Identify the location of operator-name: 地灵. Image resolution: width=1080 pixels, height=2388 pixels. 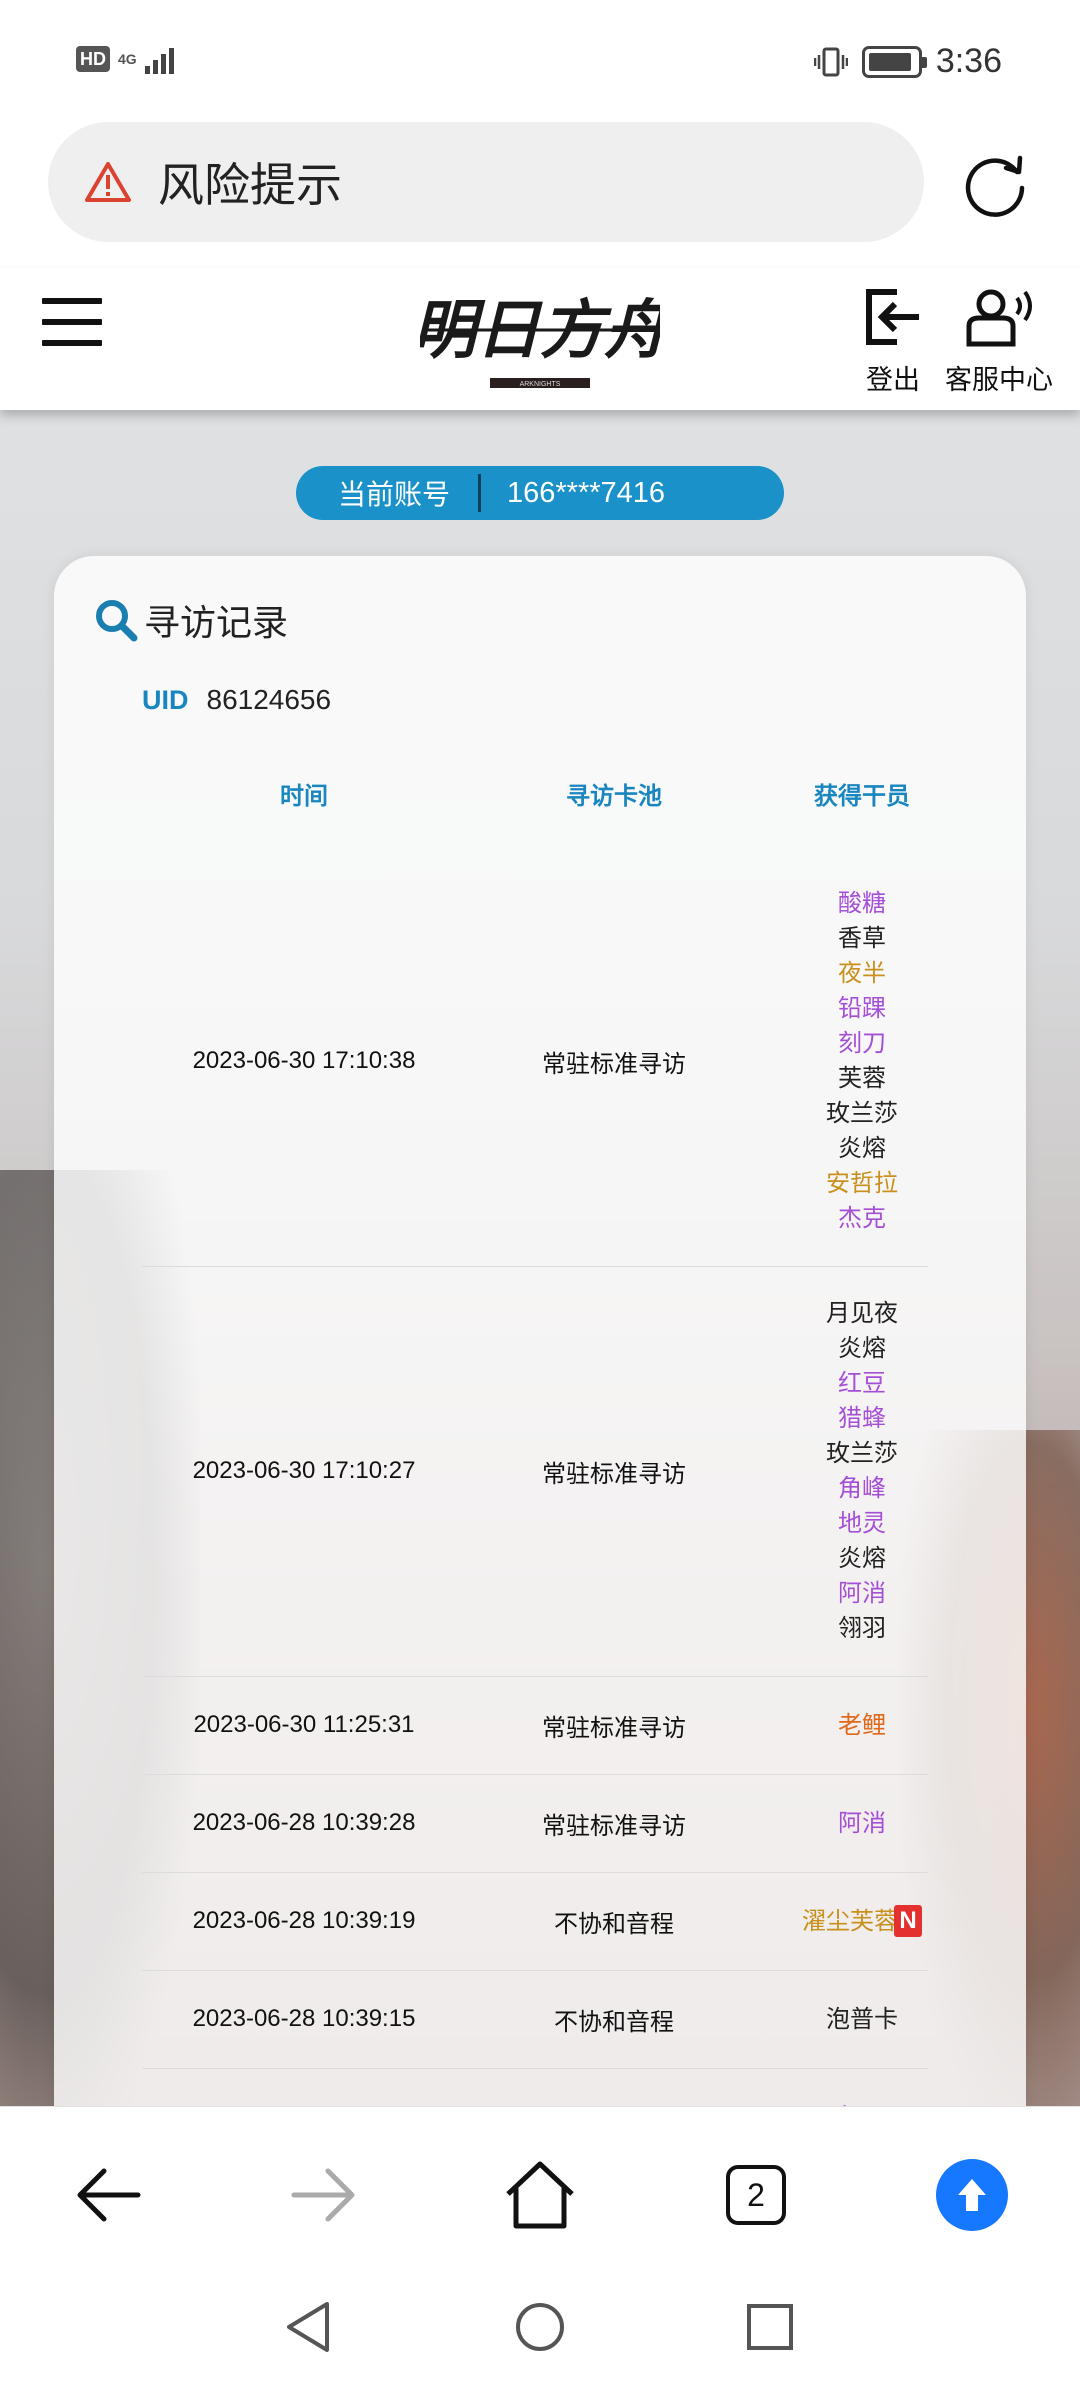
(862, 1523).